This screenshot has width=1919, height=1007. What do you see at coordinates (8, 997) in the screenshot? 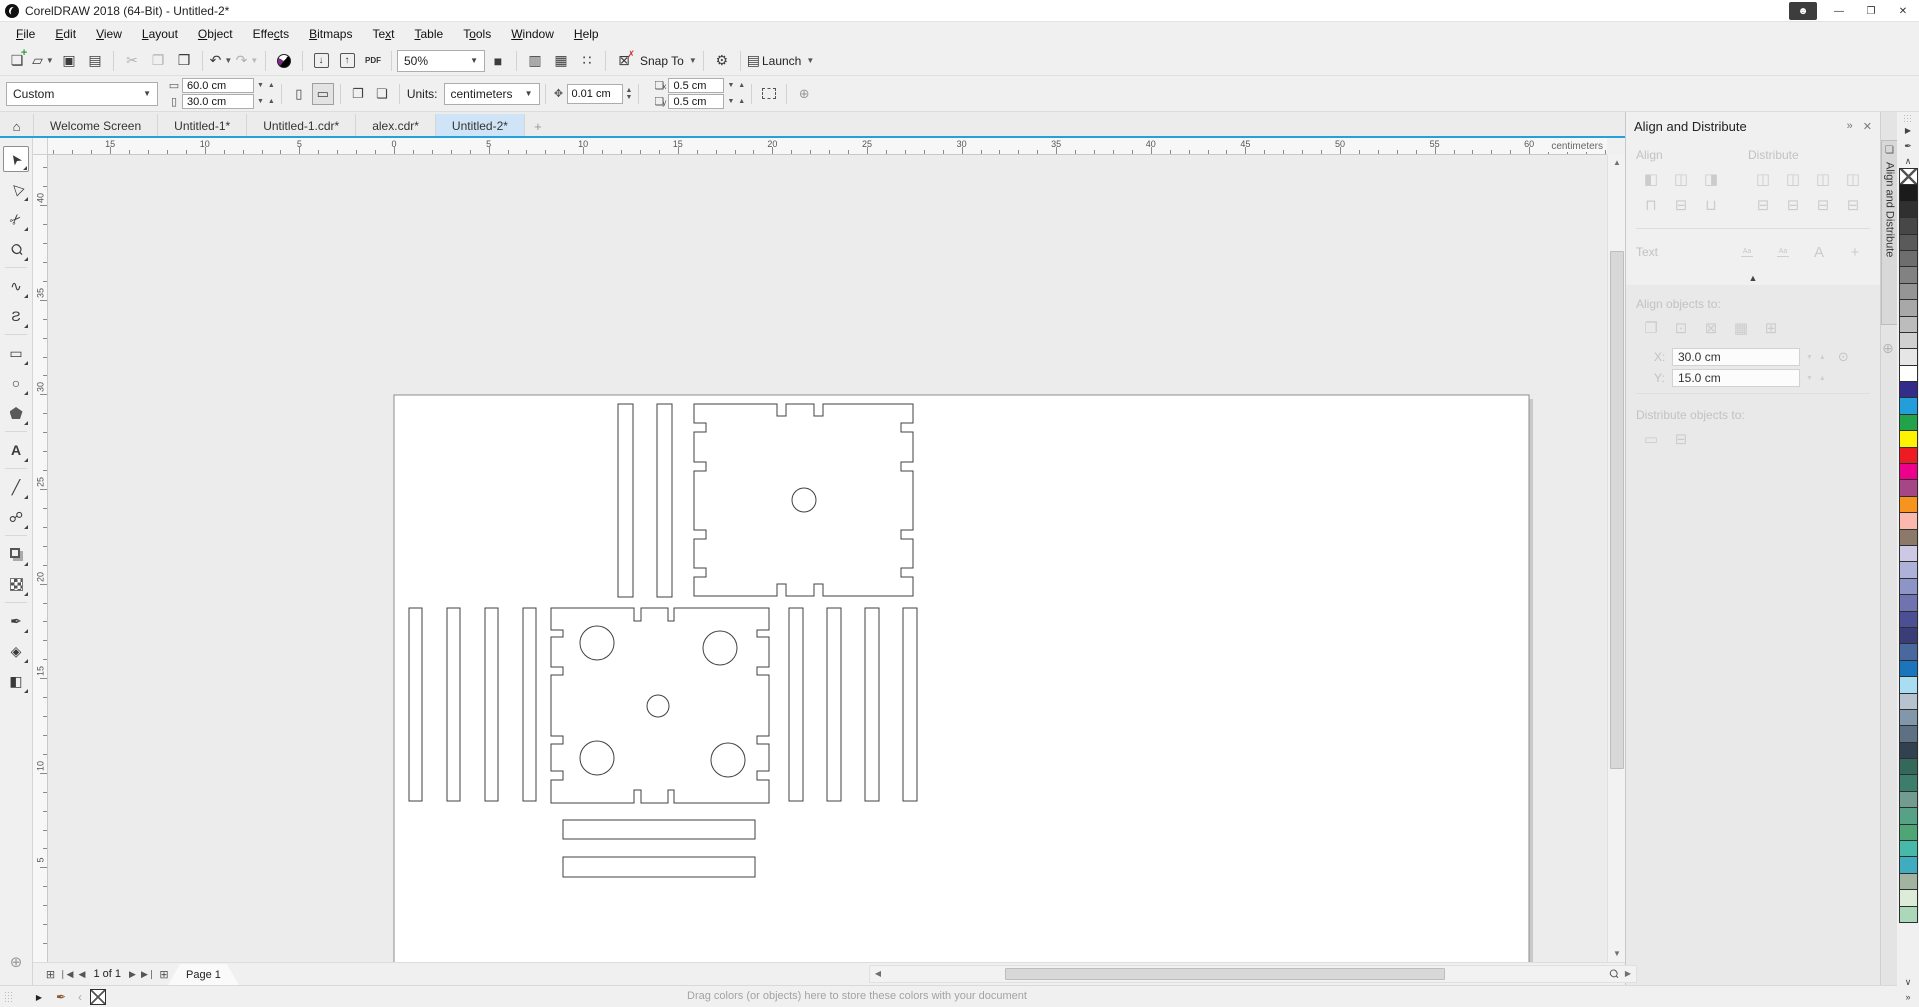
I see `status-grip` at bounding box center [8, 997].